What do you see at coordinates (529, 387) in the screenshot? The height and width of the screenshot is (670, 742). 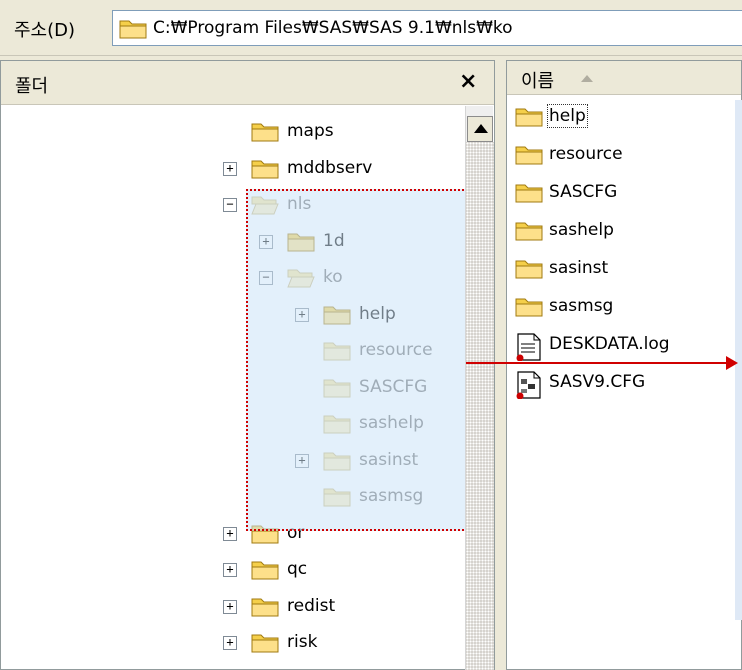 I see `config-file-icon` at bounding box center [529, 387].